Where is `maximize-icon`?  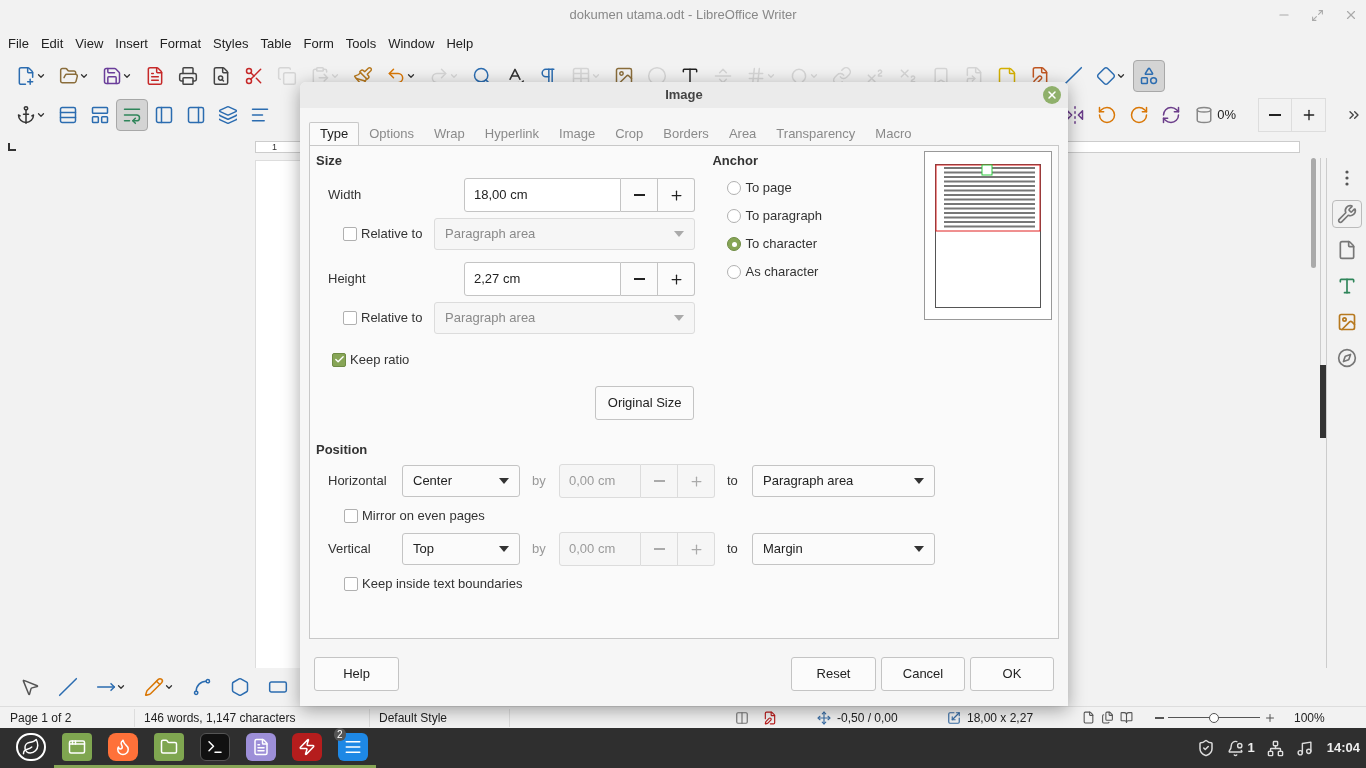 maximize-icon is located at coordinates (1317, 15).